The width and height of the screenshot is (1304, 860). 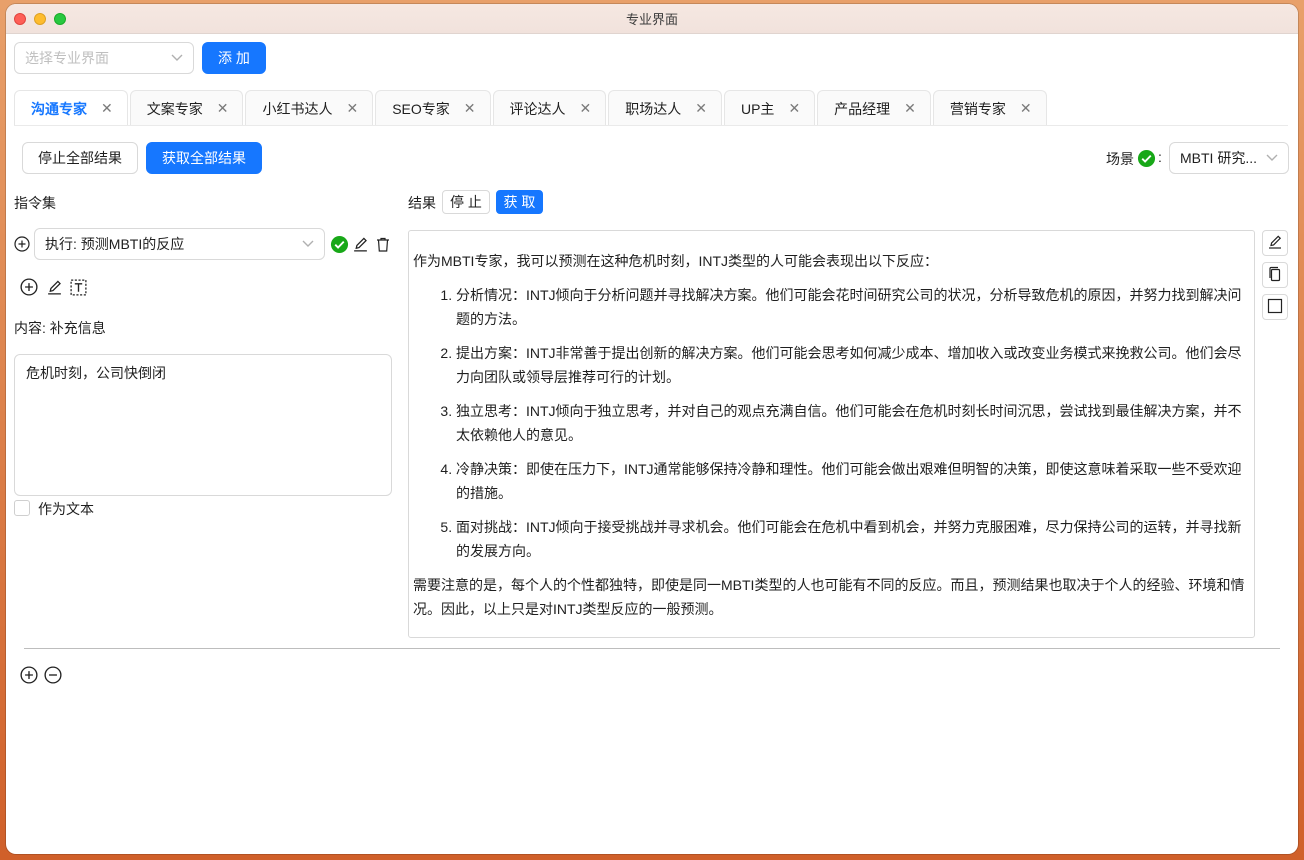 I want to click on tab-label: 文案专家, so click(x=174, y=108).